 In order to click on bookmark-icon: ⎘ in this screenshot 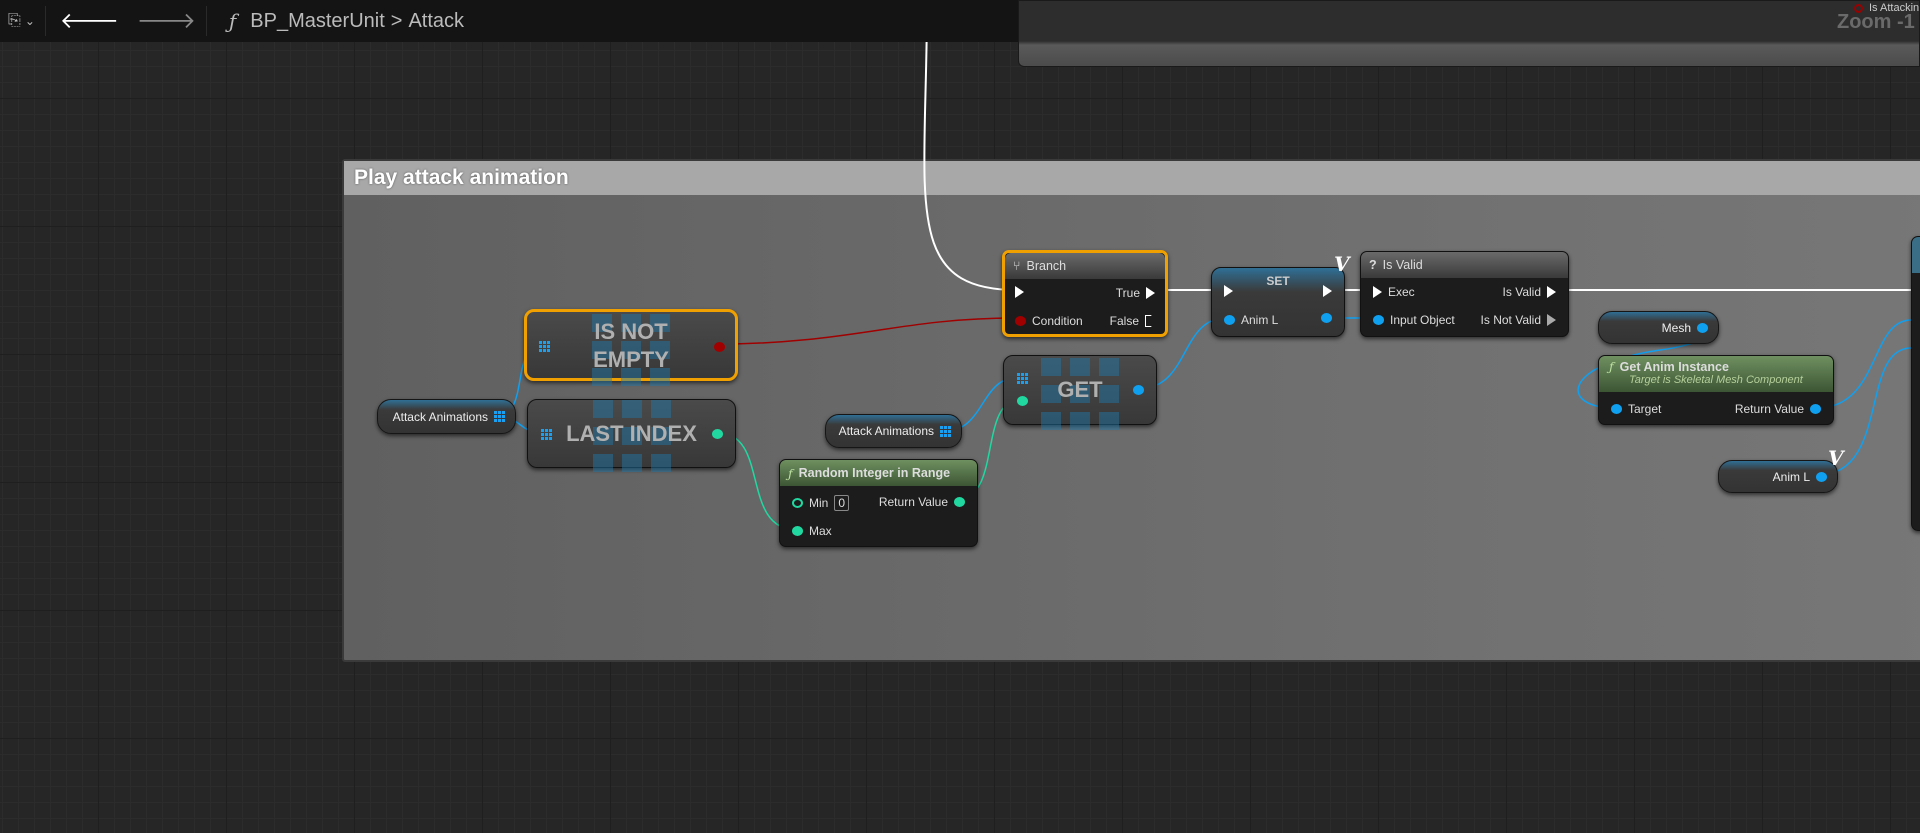, I will do `click(14, 21)`.